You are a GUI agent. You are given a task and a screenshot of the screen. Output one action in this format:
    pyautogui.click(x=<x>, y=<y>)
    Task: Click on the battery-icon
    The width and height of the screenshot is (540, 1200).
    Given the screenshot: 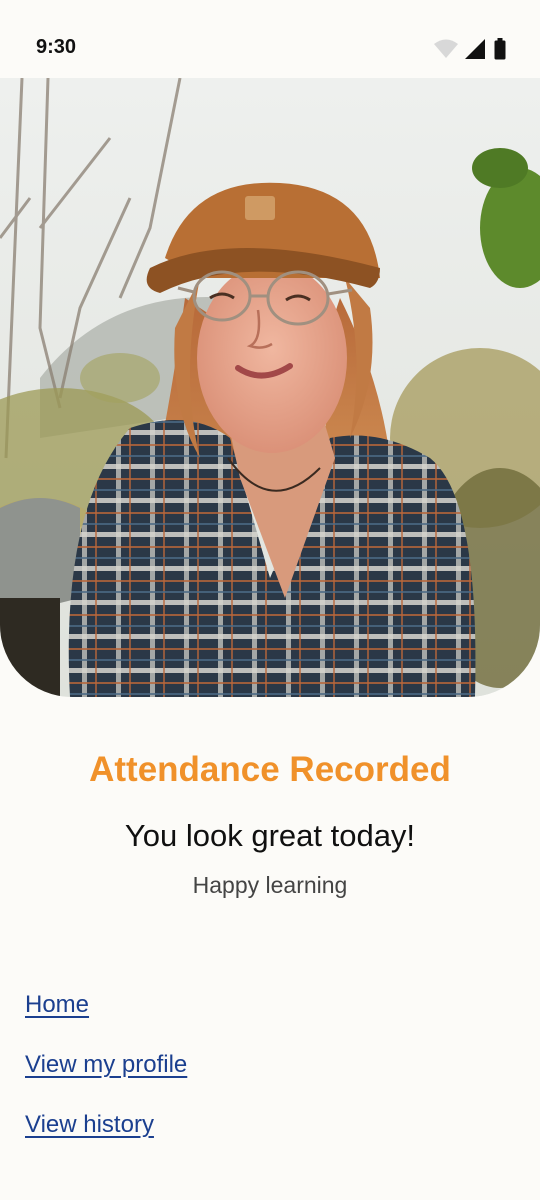 What is the action you would take?
    pyautogui.click(x=500, y=49)
    